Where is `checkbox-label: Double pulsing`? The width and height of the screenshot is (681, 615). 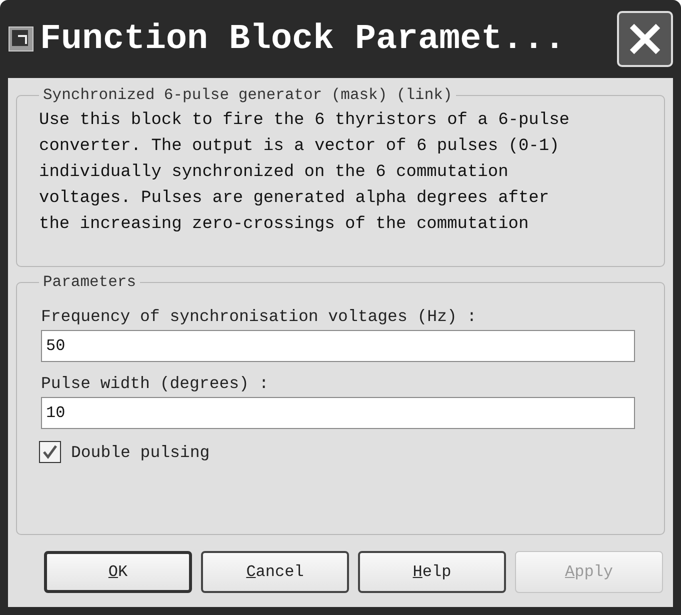
checkbox-label: Double pulsing is located at coordinates (140, 452).